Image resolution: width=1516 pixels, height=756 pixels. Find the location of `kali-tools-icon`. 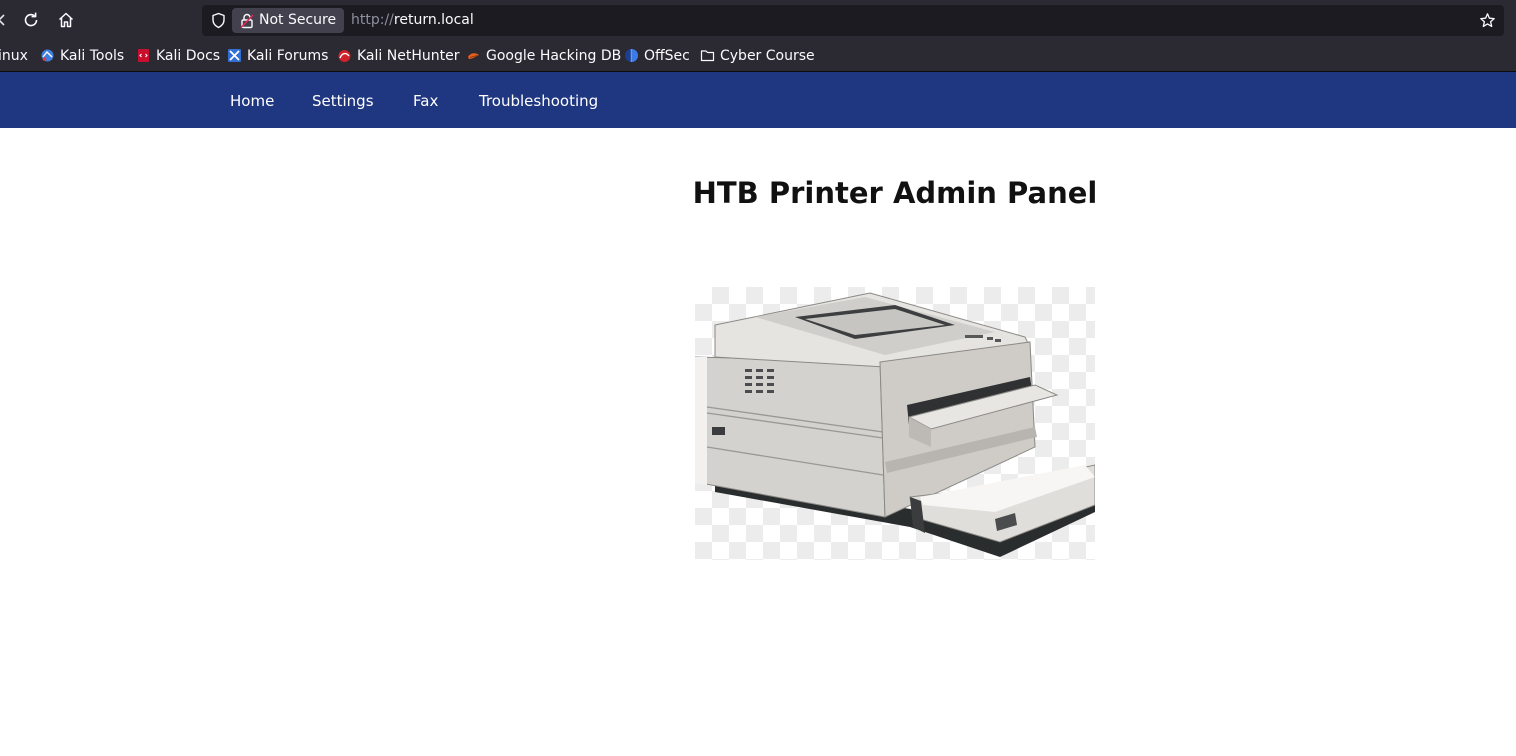

kali-tools-icon is located at coordinates (47, 55).